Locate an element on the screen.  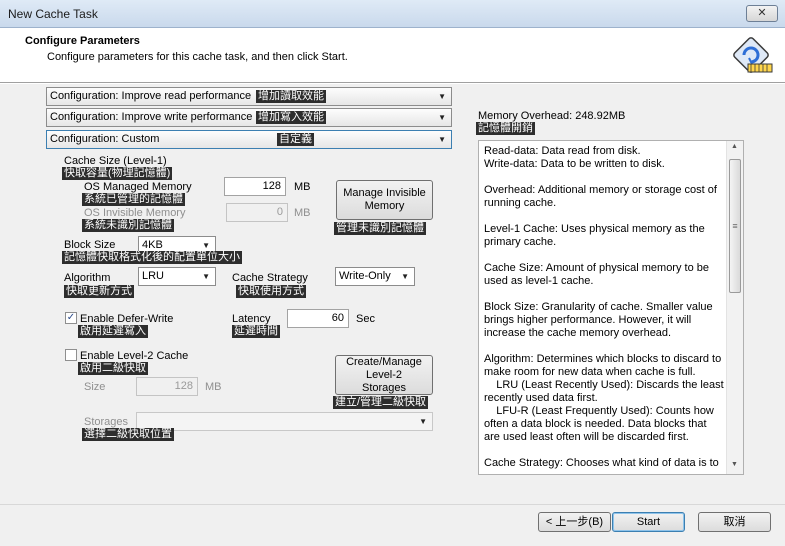
cache-strategy-label: Cache Strategy is located at coordinates (270, 278).